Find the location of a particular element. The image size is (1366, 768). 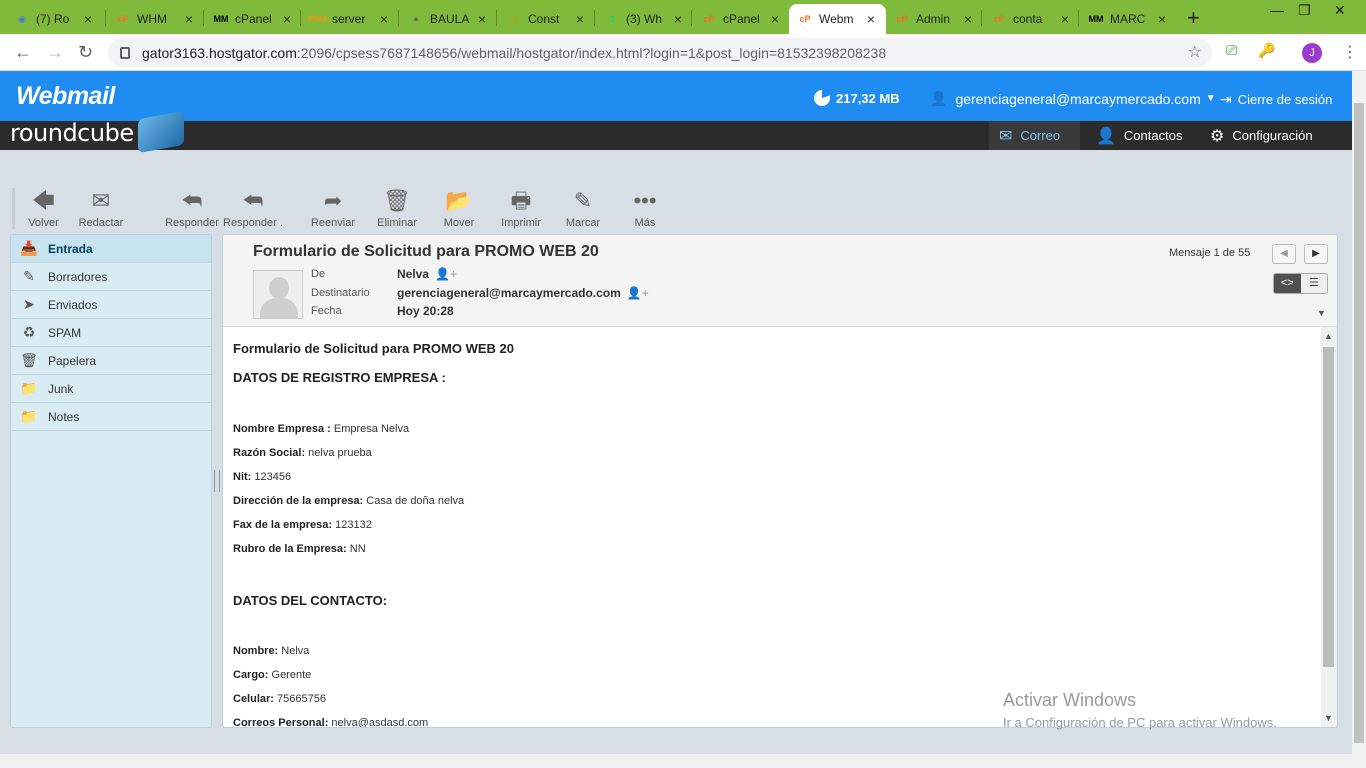

reload-icon: ↻ is located at coordinates (85, 52).